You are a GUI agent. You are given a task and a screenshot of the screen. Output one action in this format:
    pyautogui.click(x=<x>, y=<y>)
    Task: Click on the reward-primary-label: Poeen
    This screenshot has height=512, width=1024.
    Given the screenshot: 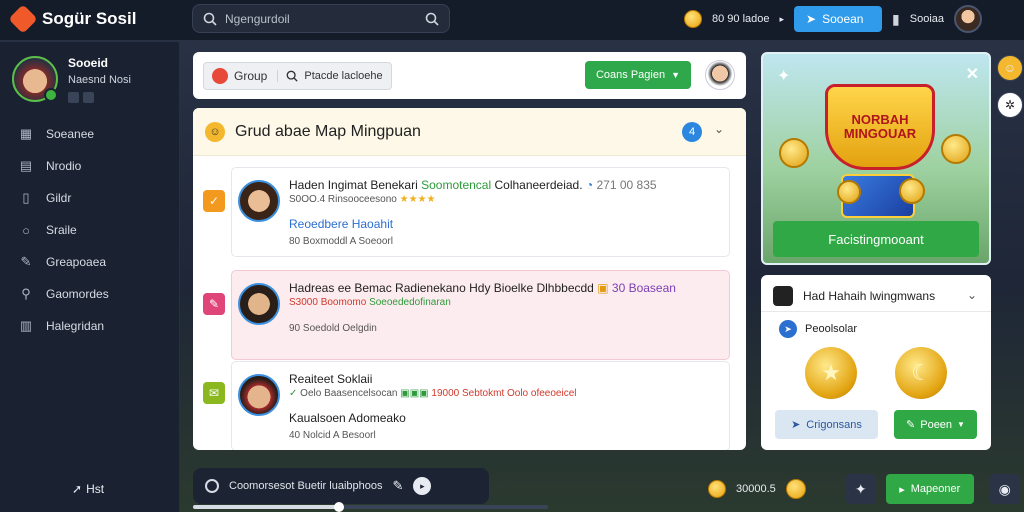 What is the action you would take?
    pyautogui.click(x=936, y=424)
    